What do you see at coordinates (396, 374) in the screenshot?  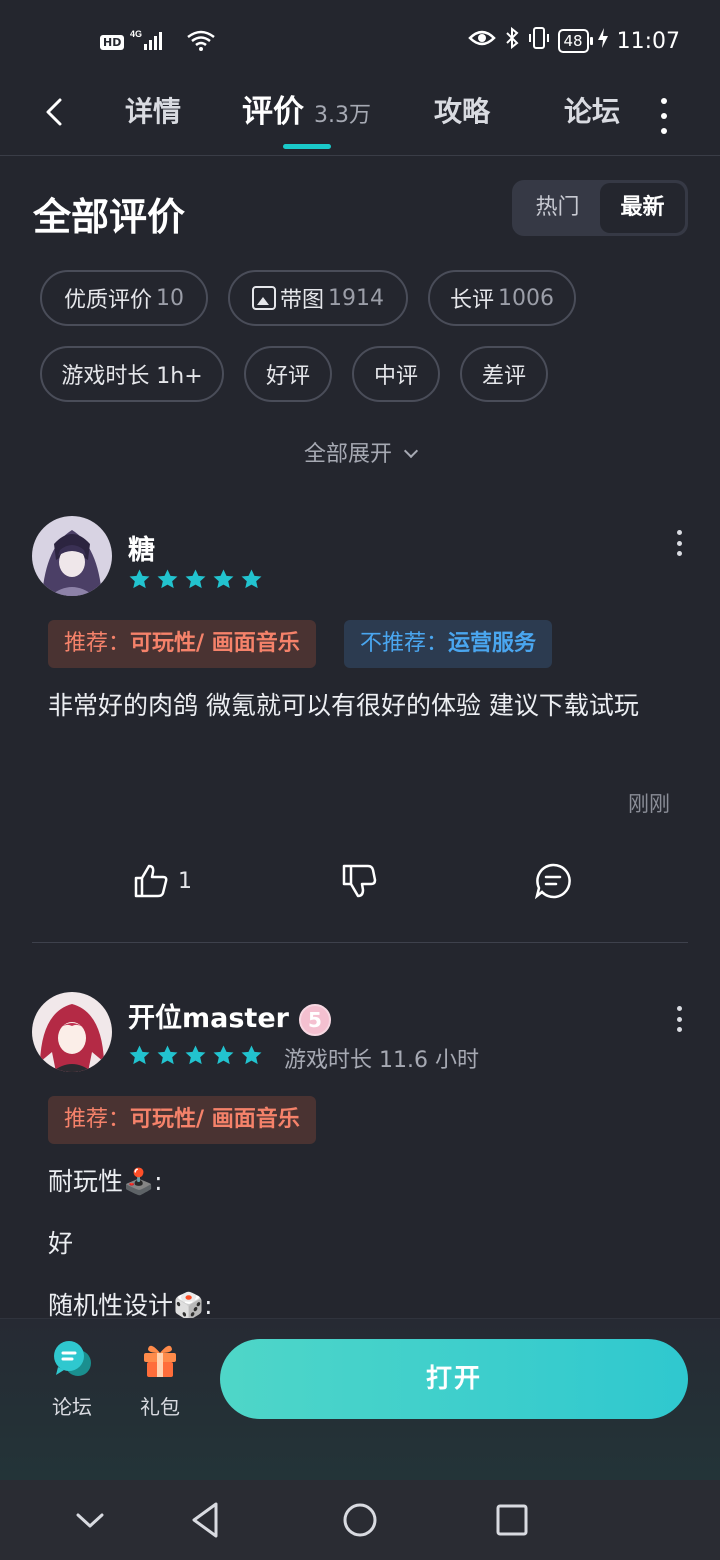 I see `filter-chip-neutral: 中评` at bounding box center [396, 374].